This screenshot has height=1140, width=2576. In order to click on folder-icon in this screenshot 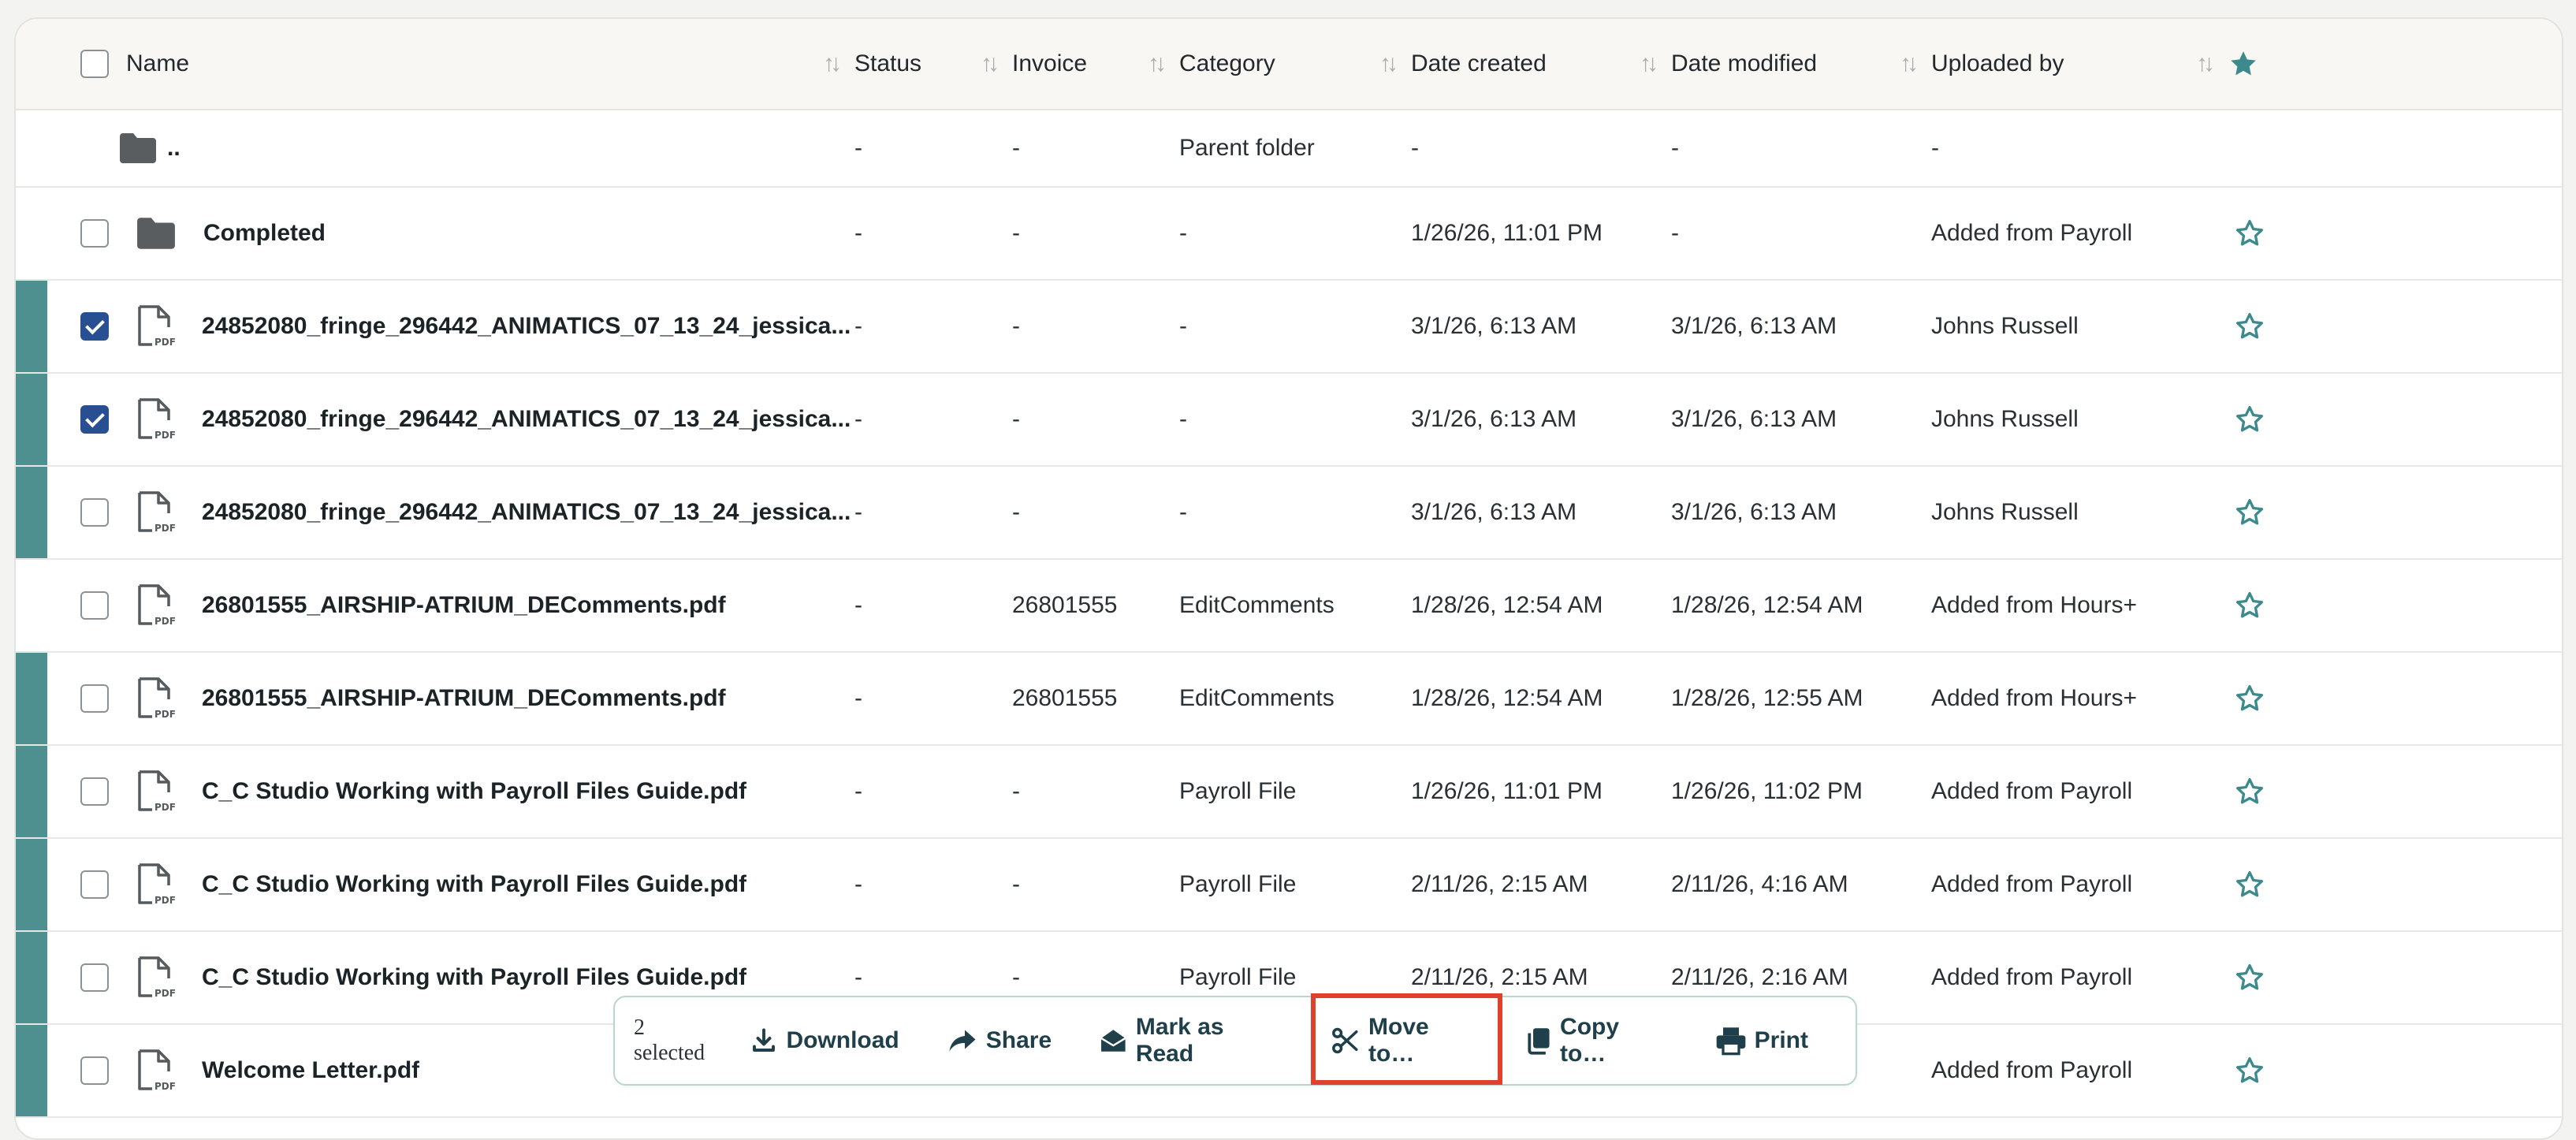, I will do `click(138, 148)`.